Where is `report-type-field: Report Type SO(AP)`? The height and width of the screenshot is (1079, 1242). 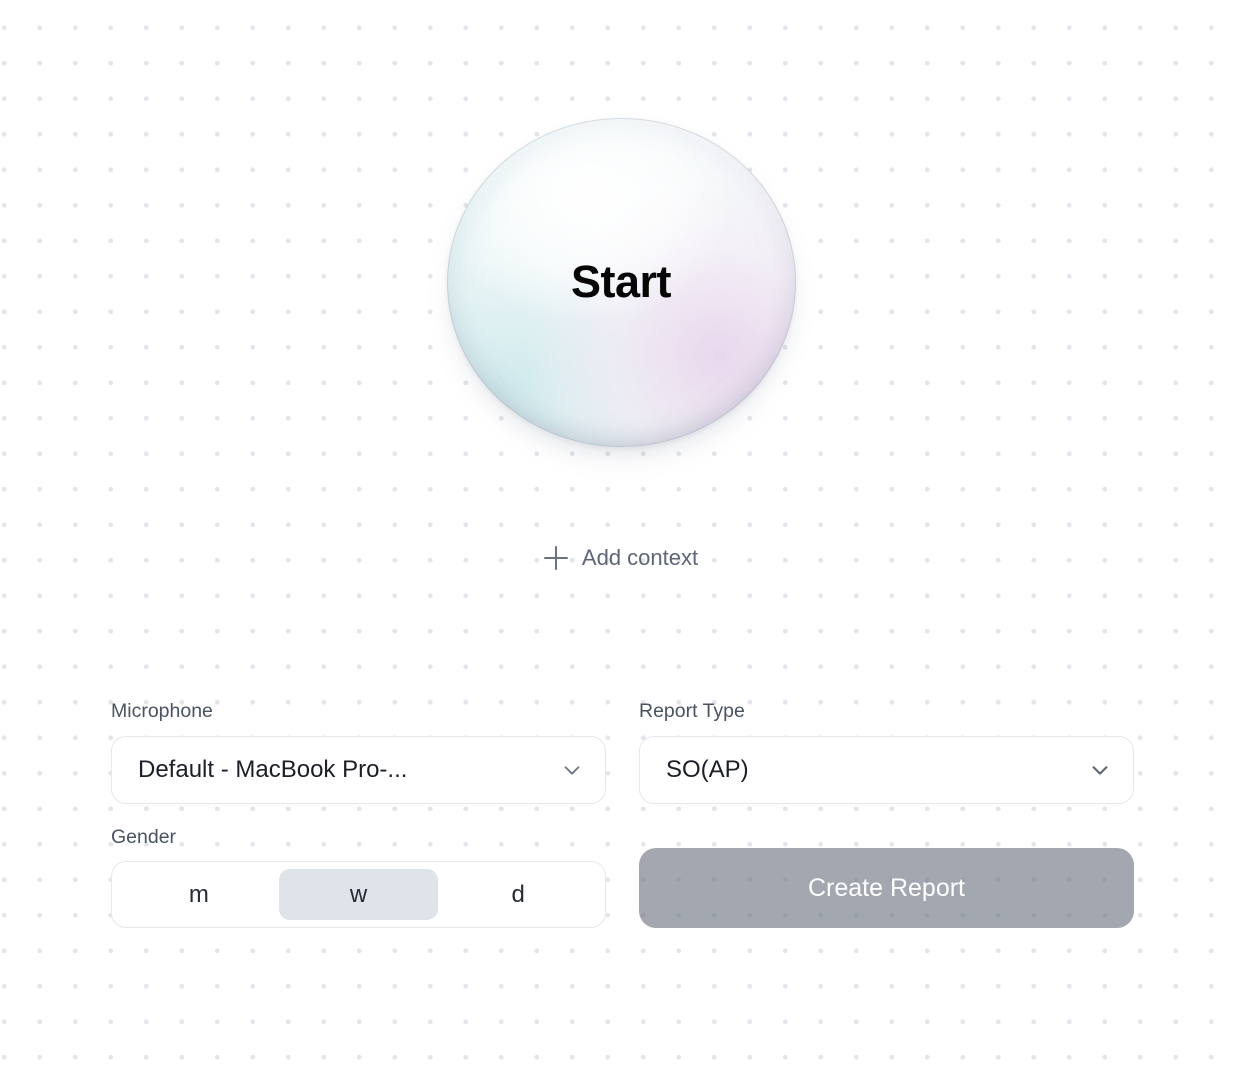
report-type-field: Report Type SO(AP) is located at coordinates (886, 752).